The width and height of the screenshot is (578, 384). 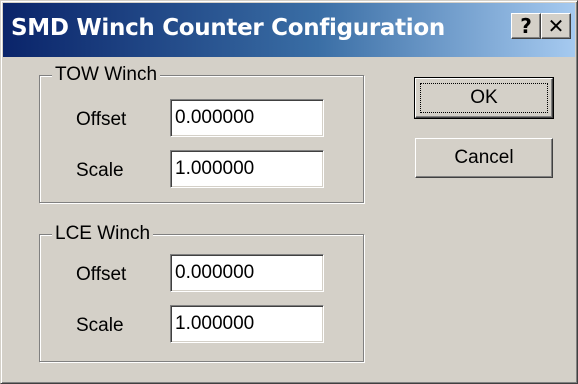 I want to click on ok-button: OK, so click(x=484, y=98).